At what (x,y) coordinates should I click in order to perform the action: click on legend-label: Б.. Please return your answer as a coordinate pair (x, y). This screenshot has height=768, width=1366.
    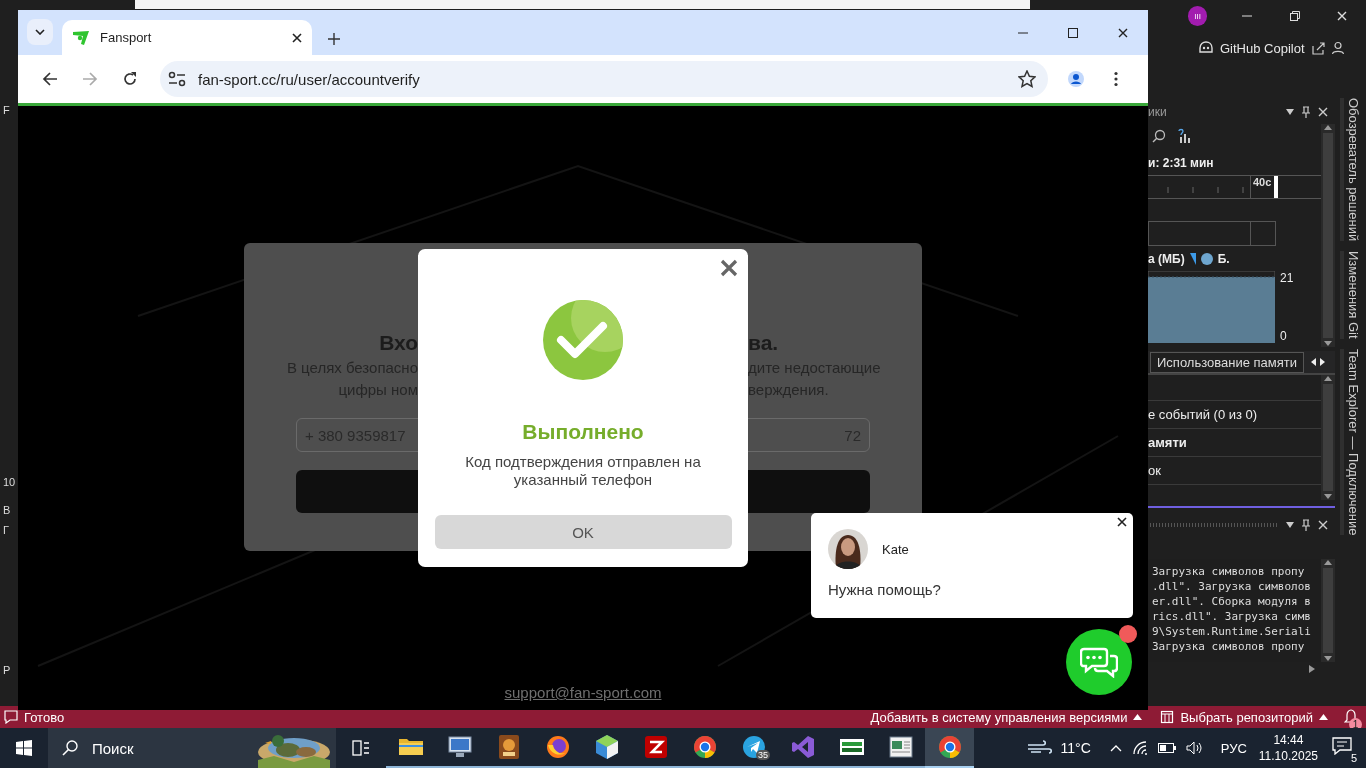
    Looking at the image, I should click on (1223, 259).